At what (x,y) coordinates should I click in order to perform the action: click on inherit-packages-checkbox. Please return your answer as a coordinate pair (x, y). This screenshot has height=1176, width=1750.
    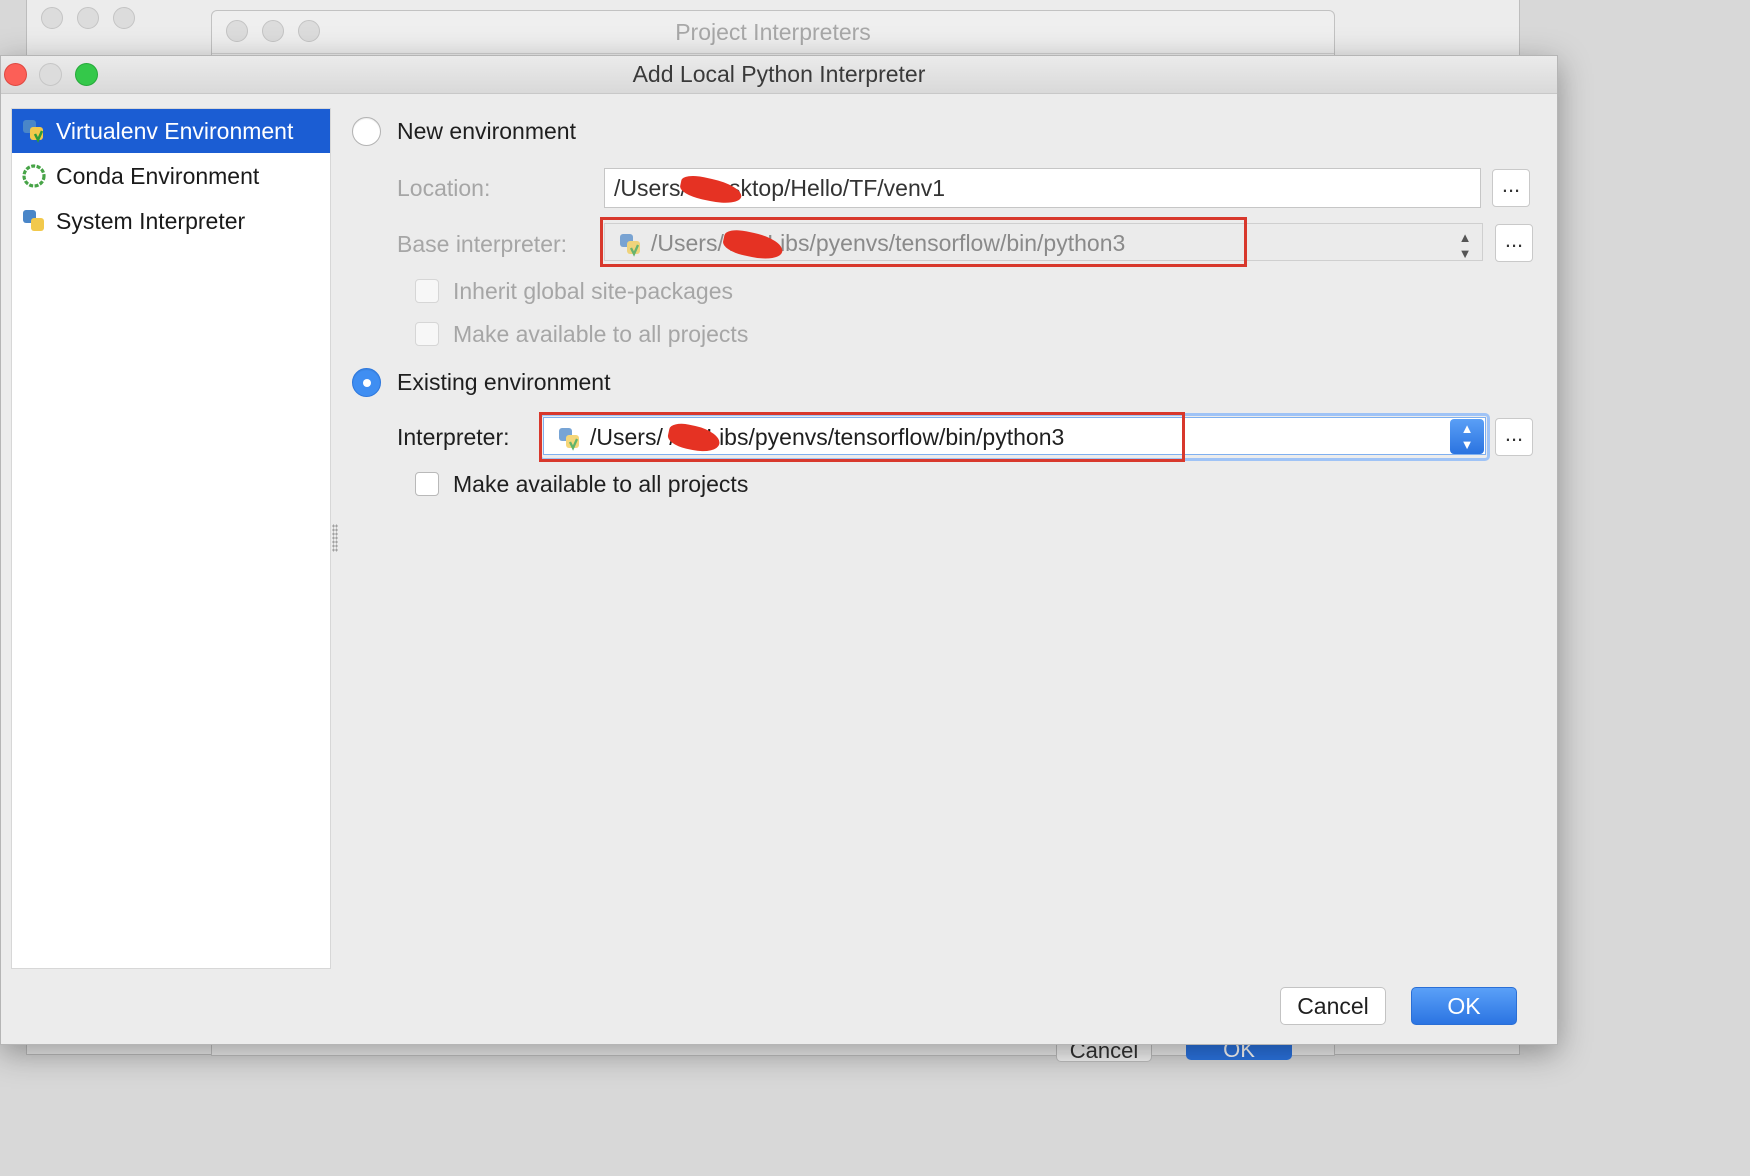
    Looking at the image, I should click on (427, 291).